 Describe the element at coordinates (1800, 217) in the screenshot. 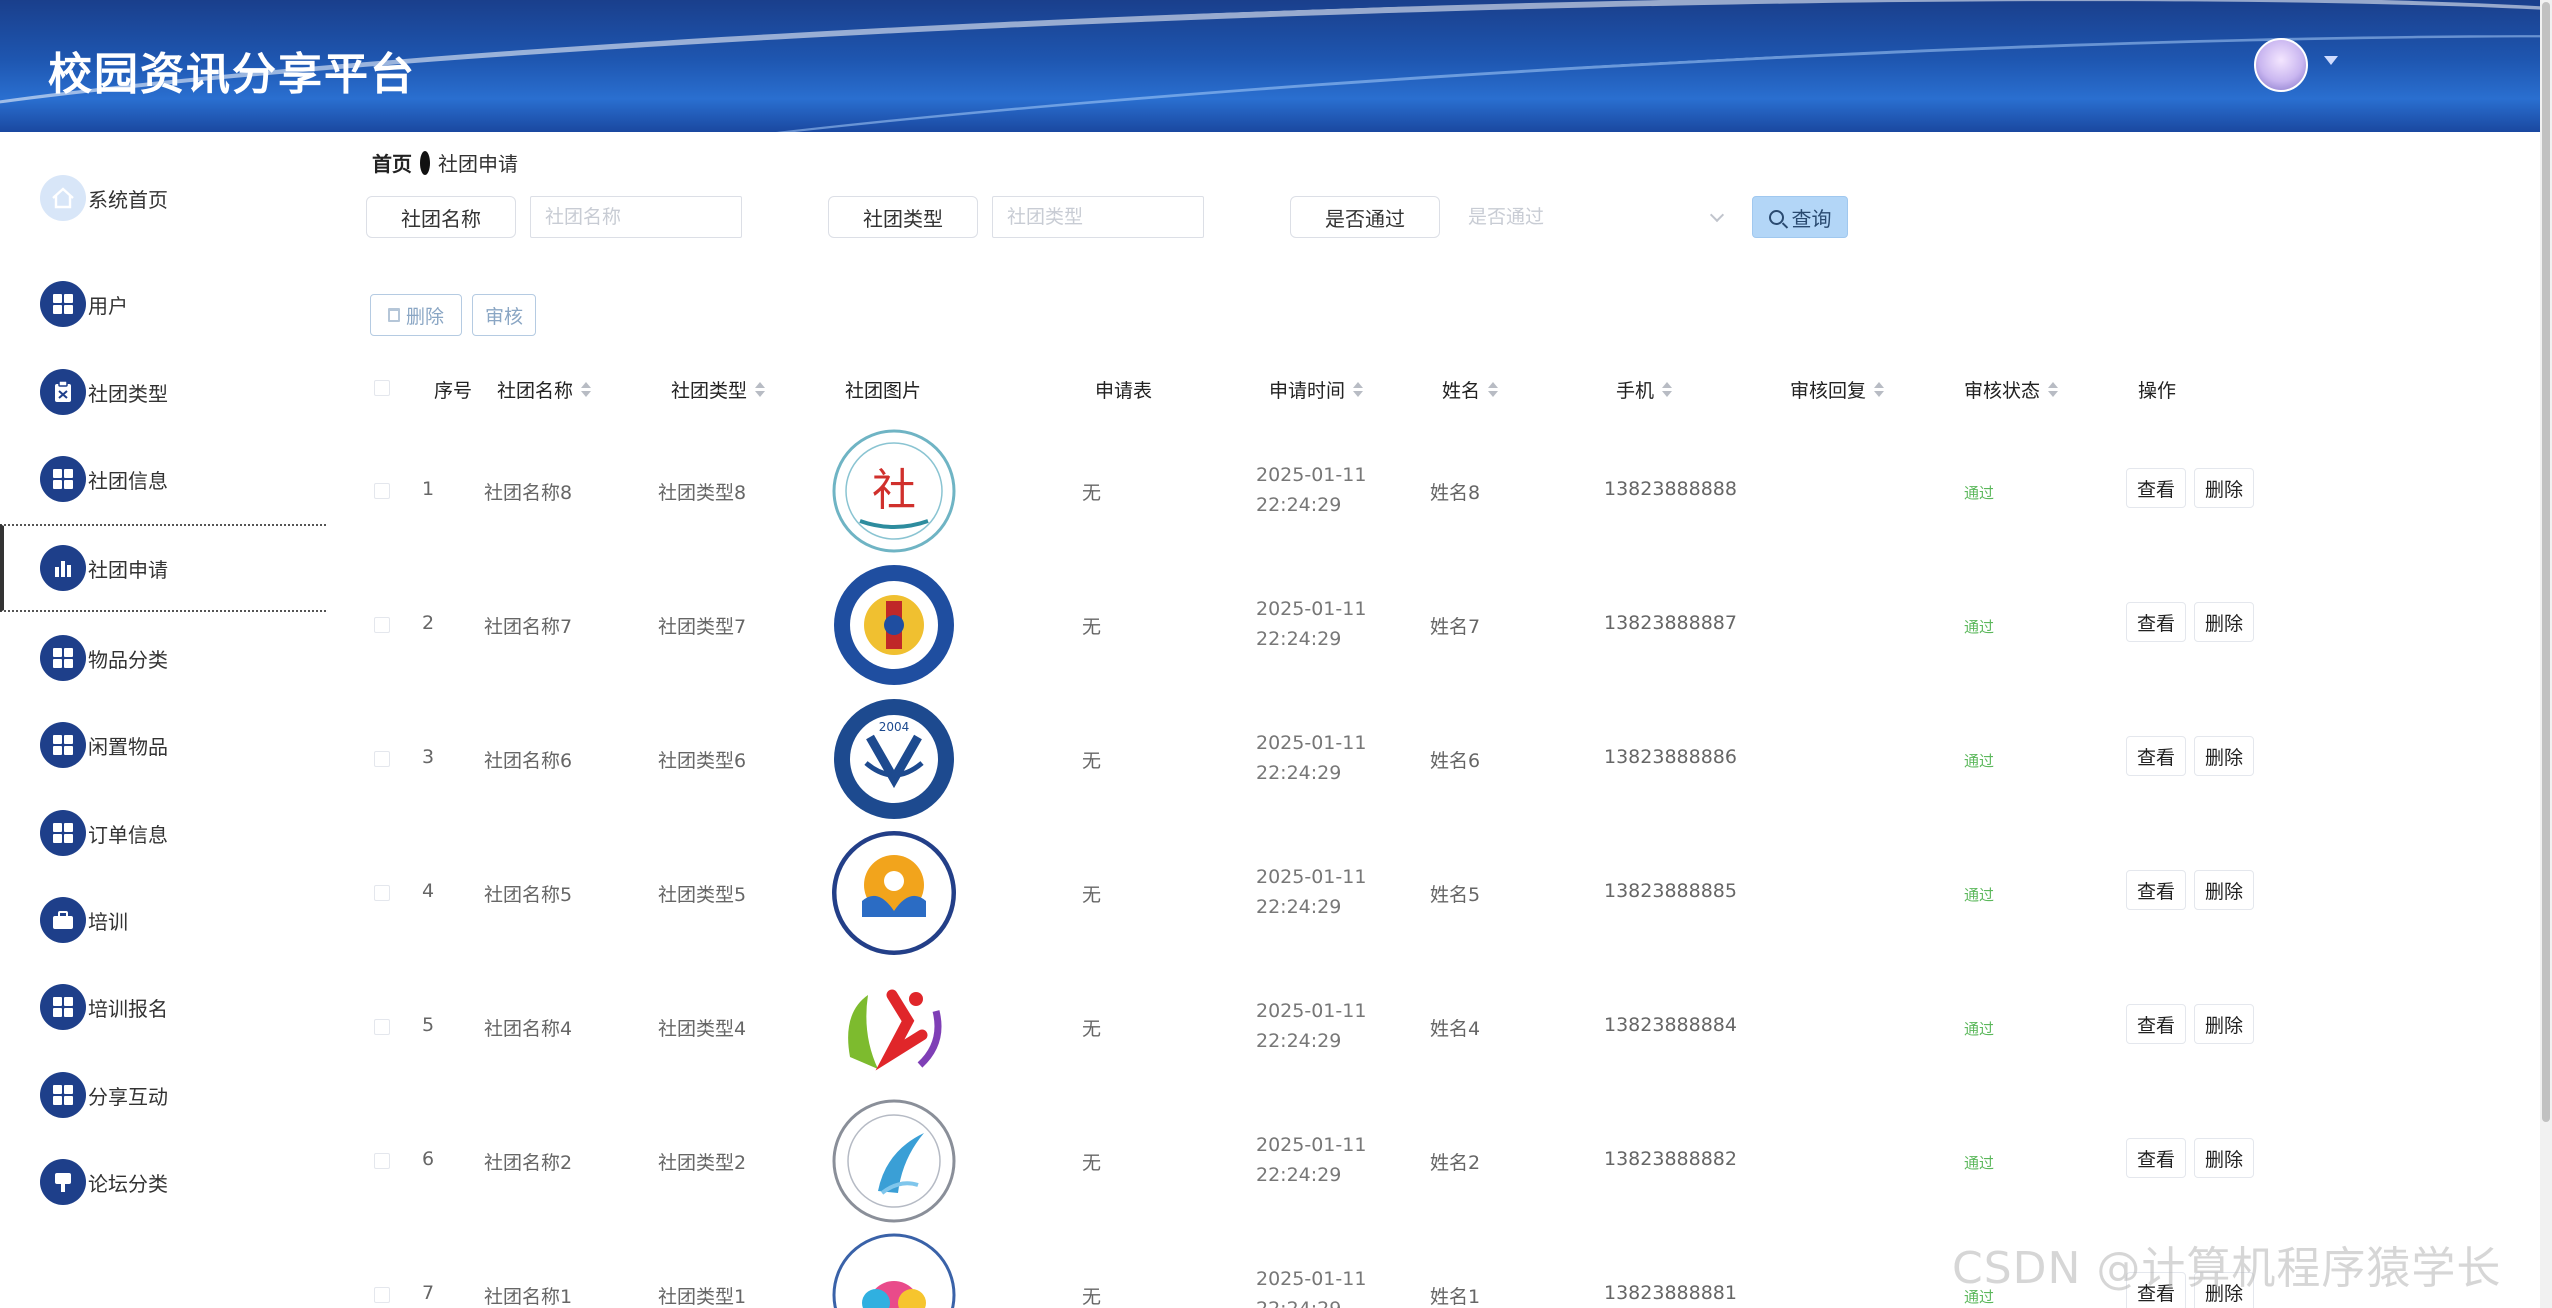

I see `query-button: 查询` at that location.